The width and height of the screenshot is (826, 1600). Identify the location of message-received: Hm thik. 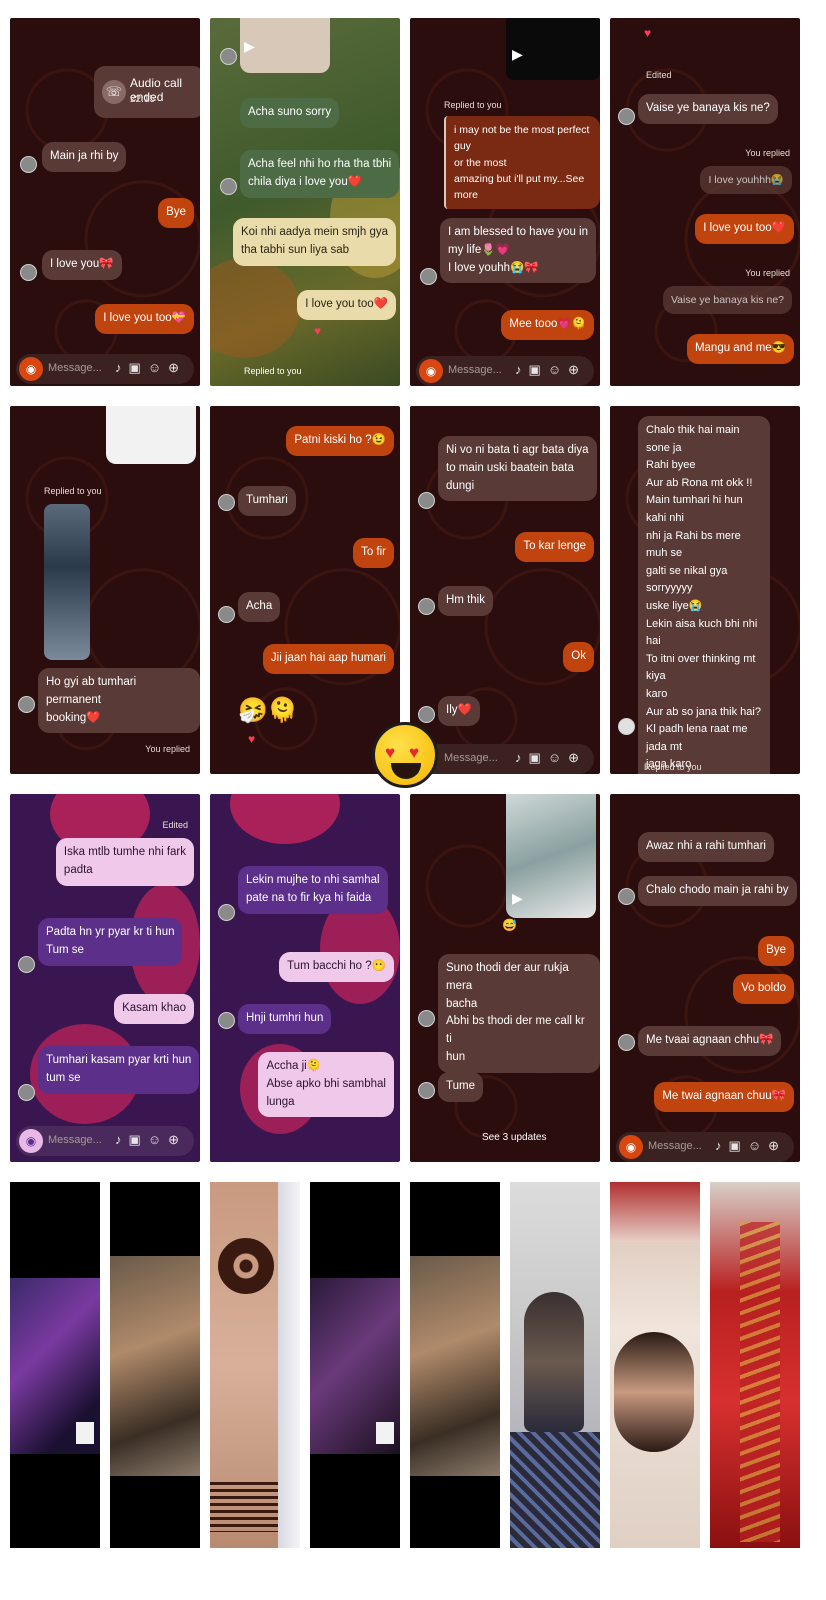
(465, 601).